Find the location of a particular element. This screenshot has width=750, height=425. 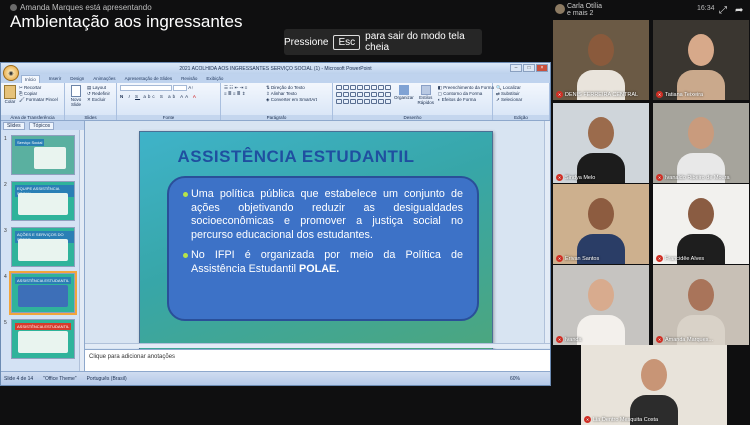

zoom-level: 60% is located at coordinates (515, 379).